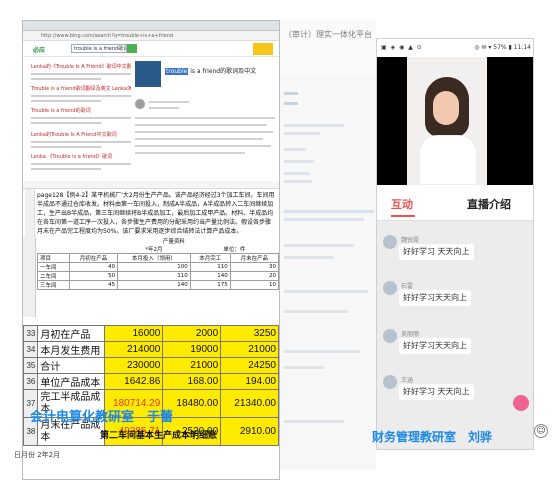  I want to click on result-title: Lenka的Trouble Is A Friend中文歌词, so click(81, 134).